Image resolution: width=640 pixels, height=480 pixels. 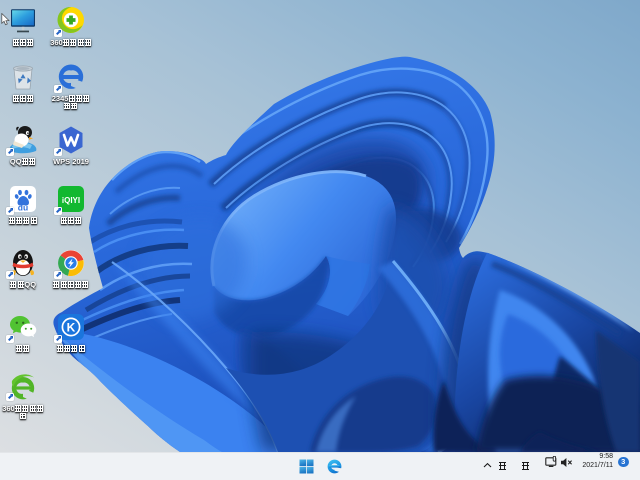 I want to click on svg-text: K, so click(x=71, y=328).